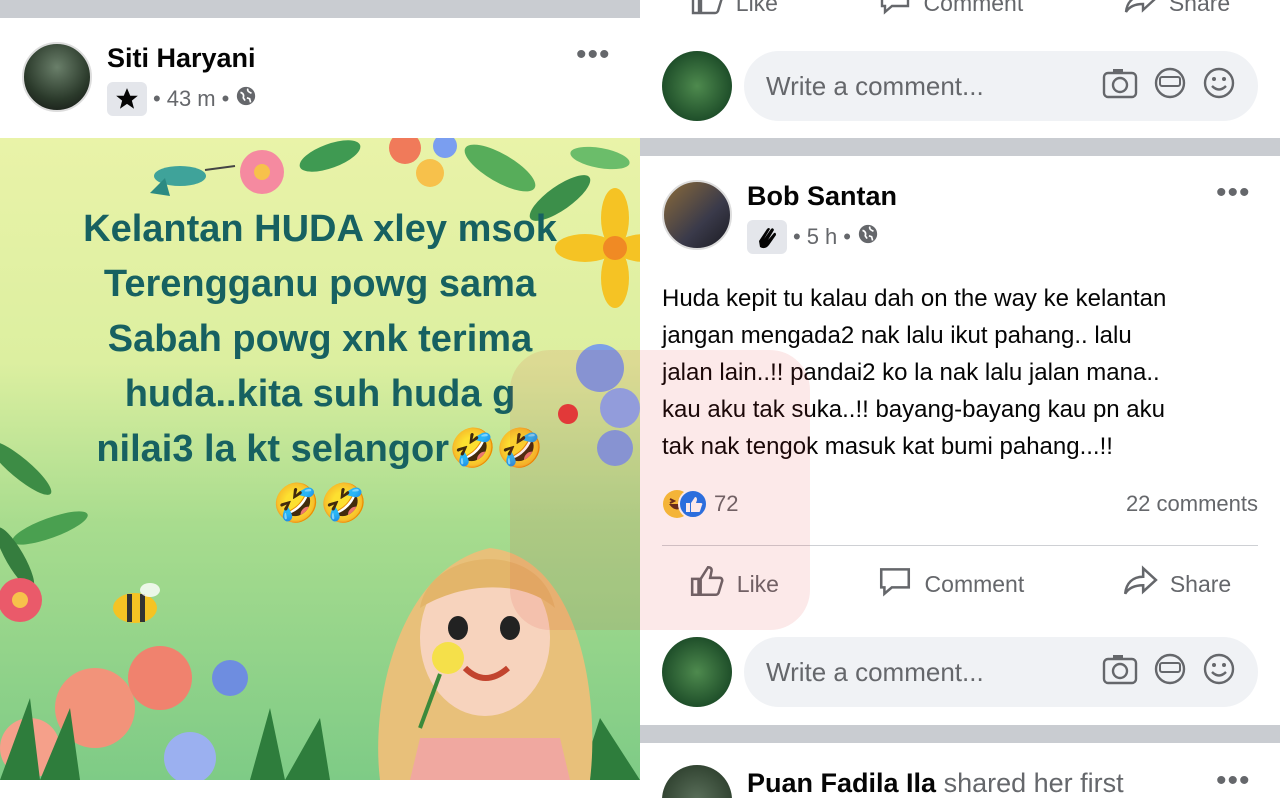  Describe the element at coordinates (57, 77) in the screenshot. I see `author-avatar` at that location.